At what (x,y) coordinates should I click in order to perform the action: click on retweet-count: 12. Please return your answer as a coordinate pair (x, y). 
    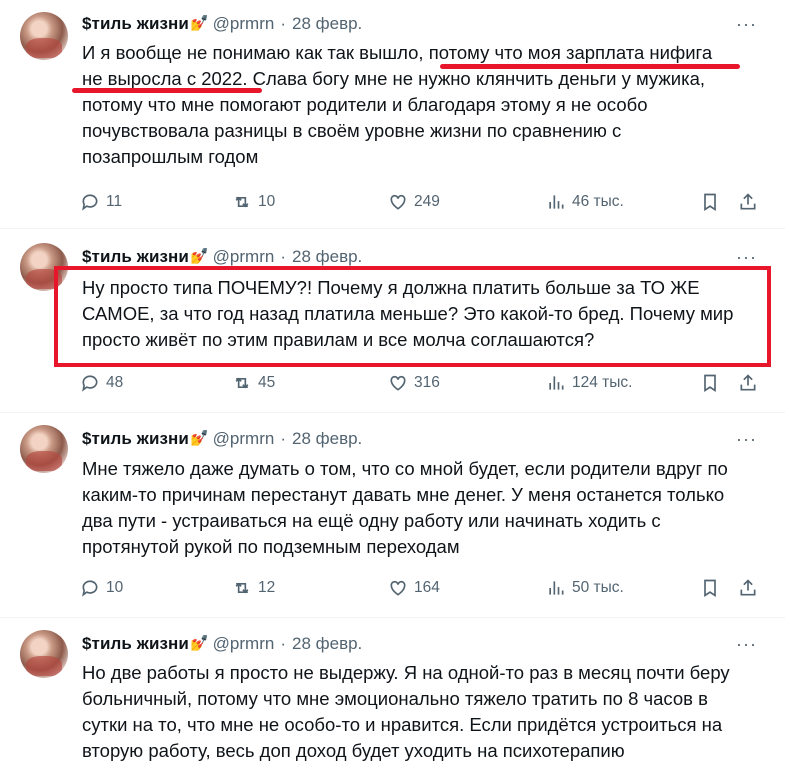
    Looking at the image, I should click on (267, 587).